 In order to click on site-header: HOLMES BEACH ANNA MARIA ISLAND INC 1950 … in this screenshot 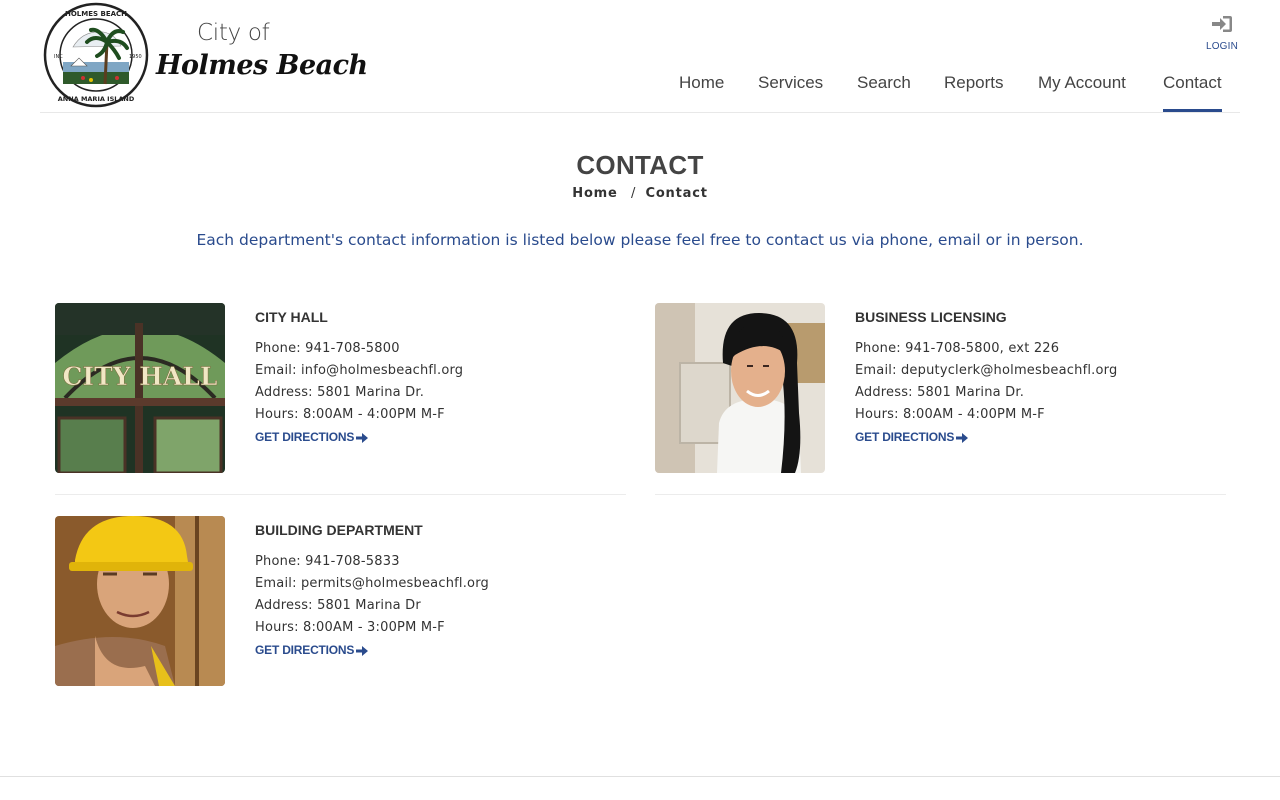, I will do `click(640, 56)`.